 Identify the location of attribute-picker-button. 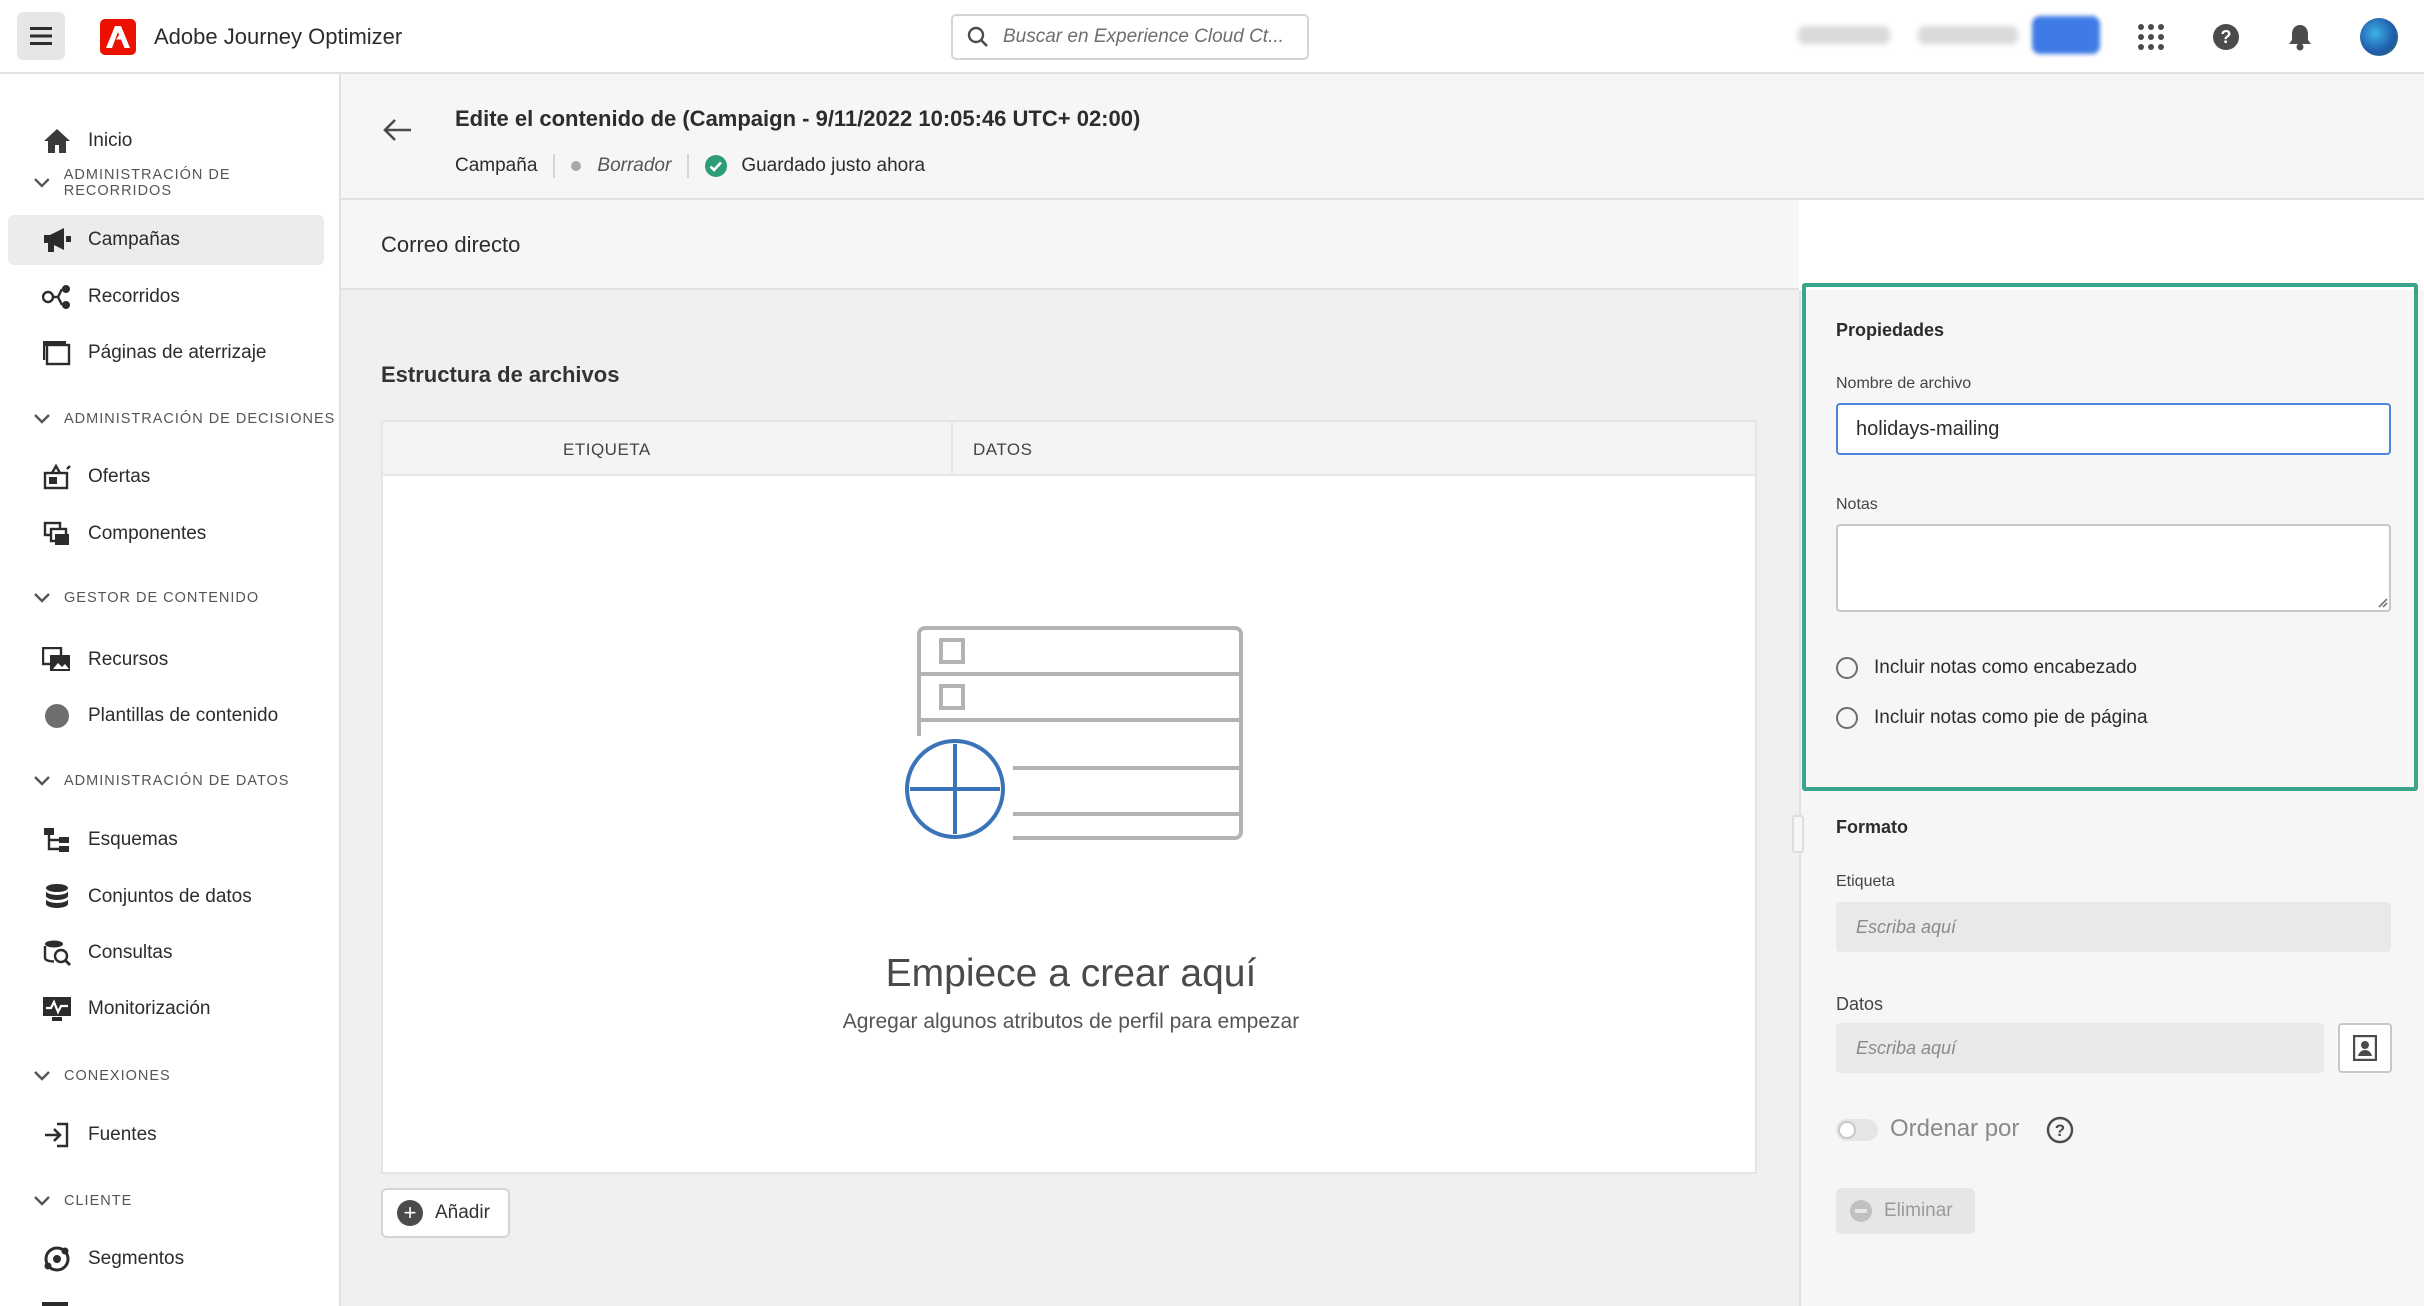
(2365, 1048).